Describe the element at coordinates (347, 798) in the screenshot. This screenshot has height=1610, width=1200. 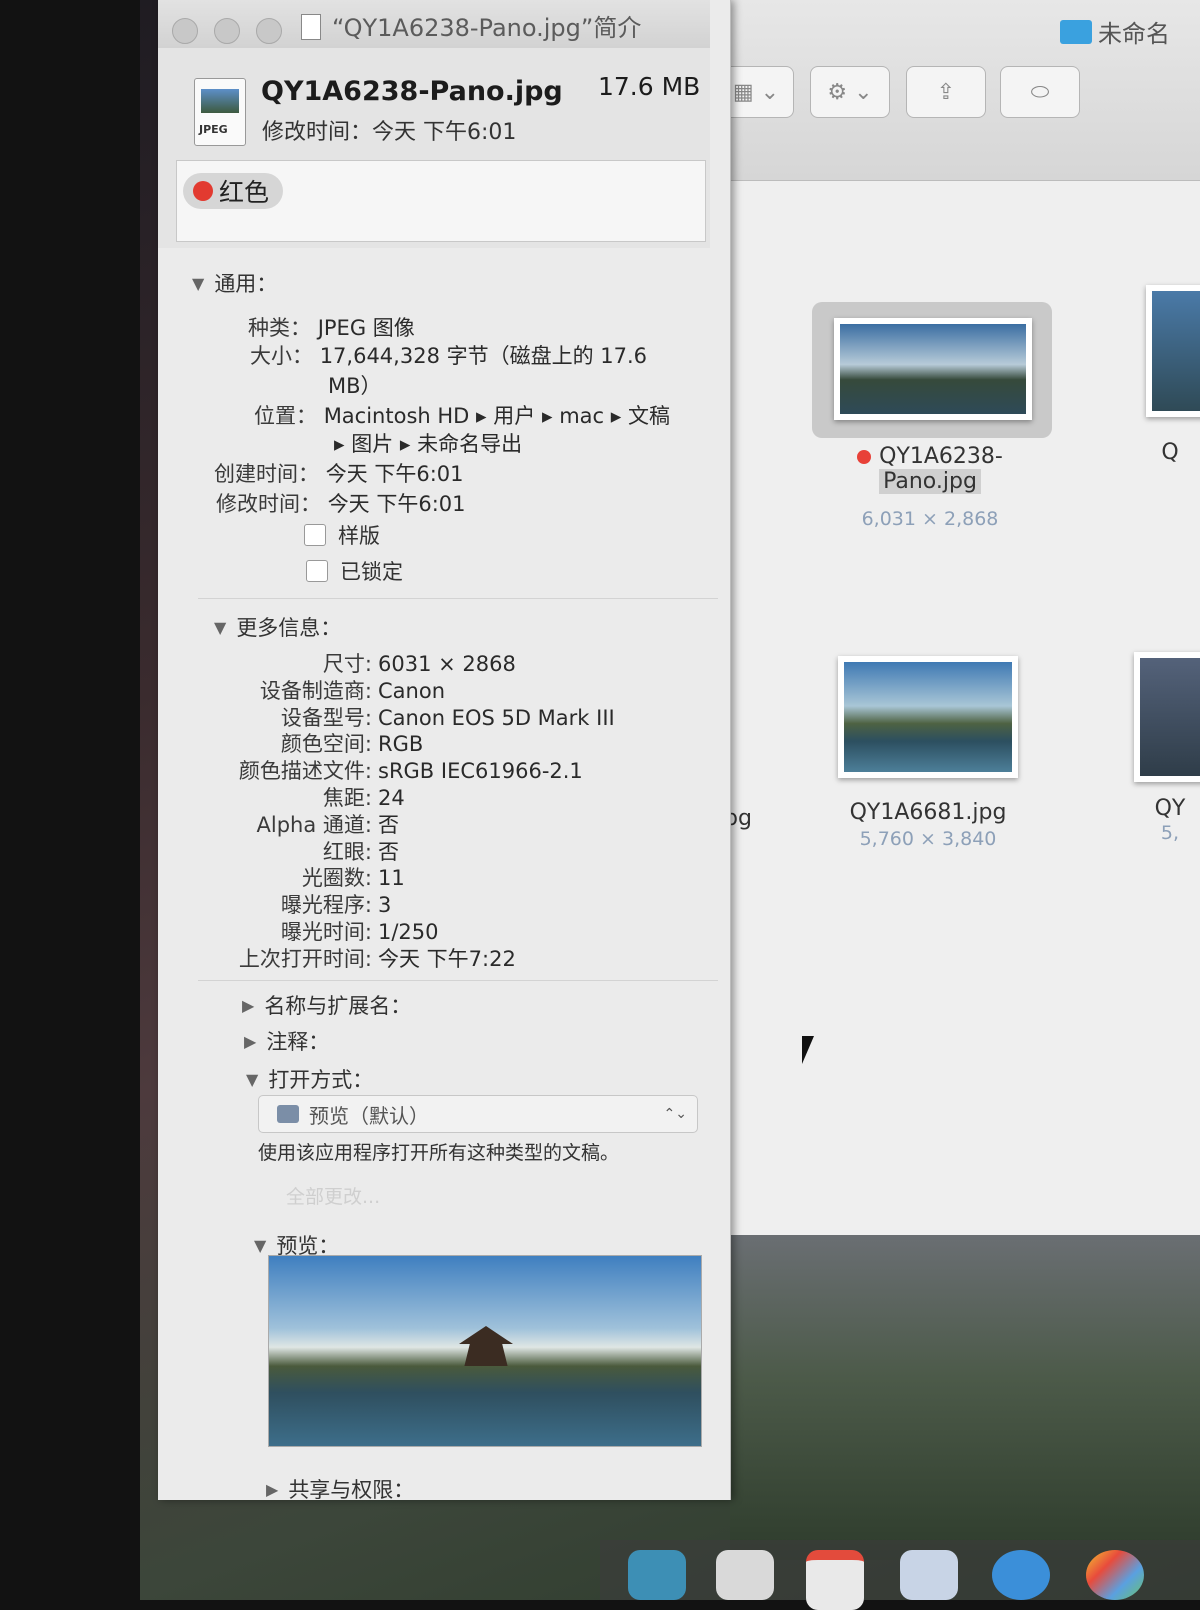
I see `more-info-key: 焦距:` at that location.